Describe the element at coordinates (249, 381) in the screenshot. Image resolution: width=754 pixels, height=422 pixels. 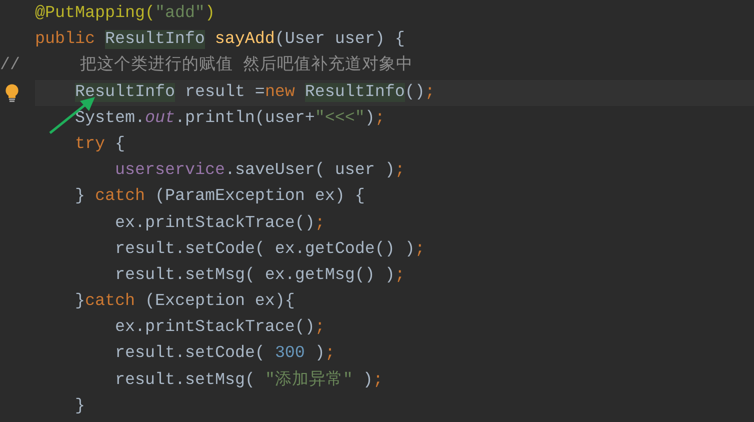
I see `code-line: result.setMsg( "添加异常" );` at that location.